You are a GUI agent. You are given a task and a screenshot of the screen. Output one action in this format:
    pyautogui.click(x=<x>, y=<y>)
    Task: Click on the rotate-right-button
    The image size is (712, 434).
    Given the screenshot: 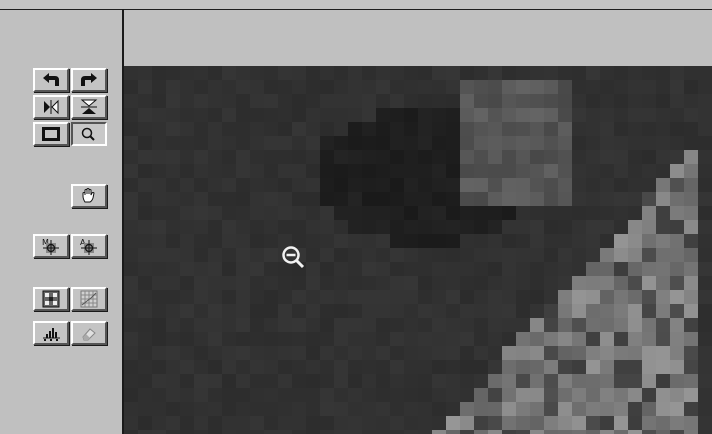 What is the action you would take?
    pyautogui.click(x=89, y=80)
    